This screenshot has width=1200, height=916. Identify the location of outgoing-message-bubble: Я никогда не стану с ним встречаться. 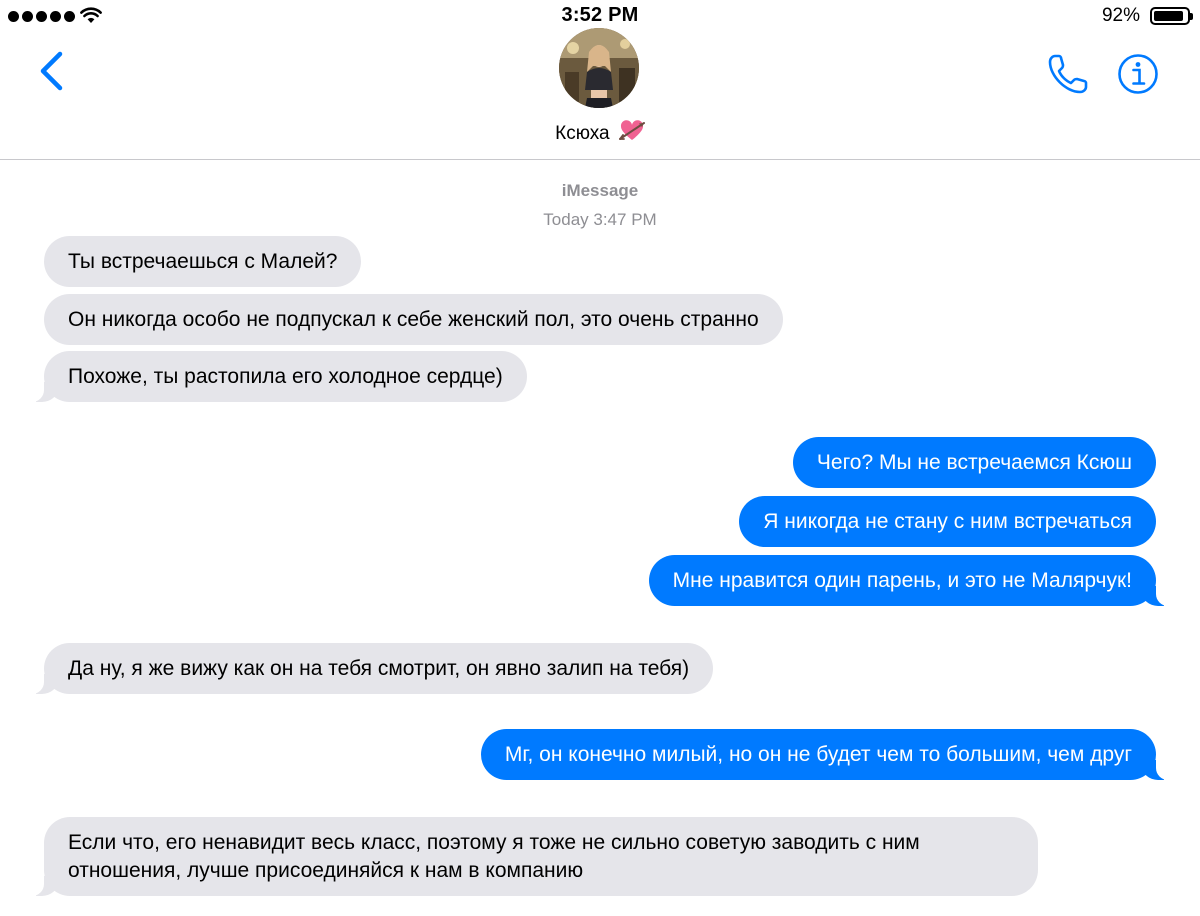
(947, 521).